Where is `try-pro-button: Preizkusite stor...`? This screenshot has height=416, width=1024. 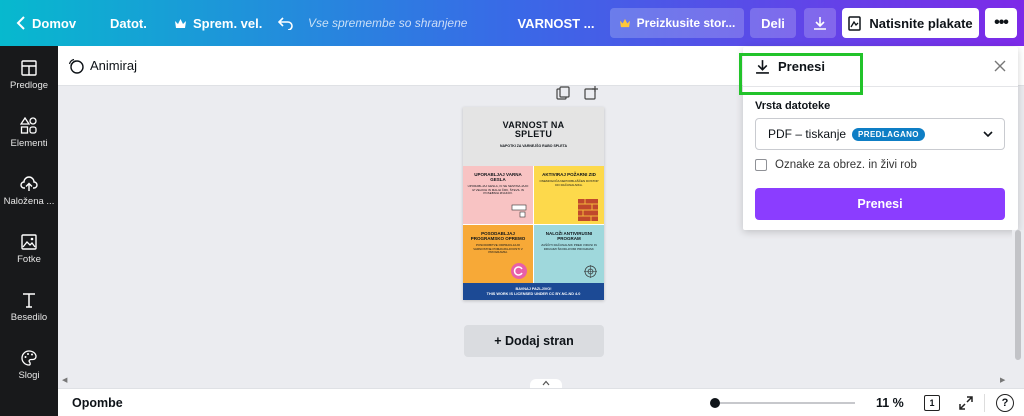 try-pro-button: Preizkusite stor... is located at coordinates (677, 23).